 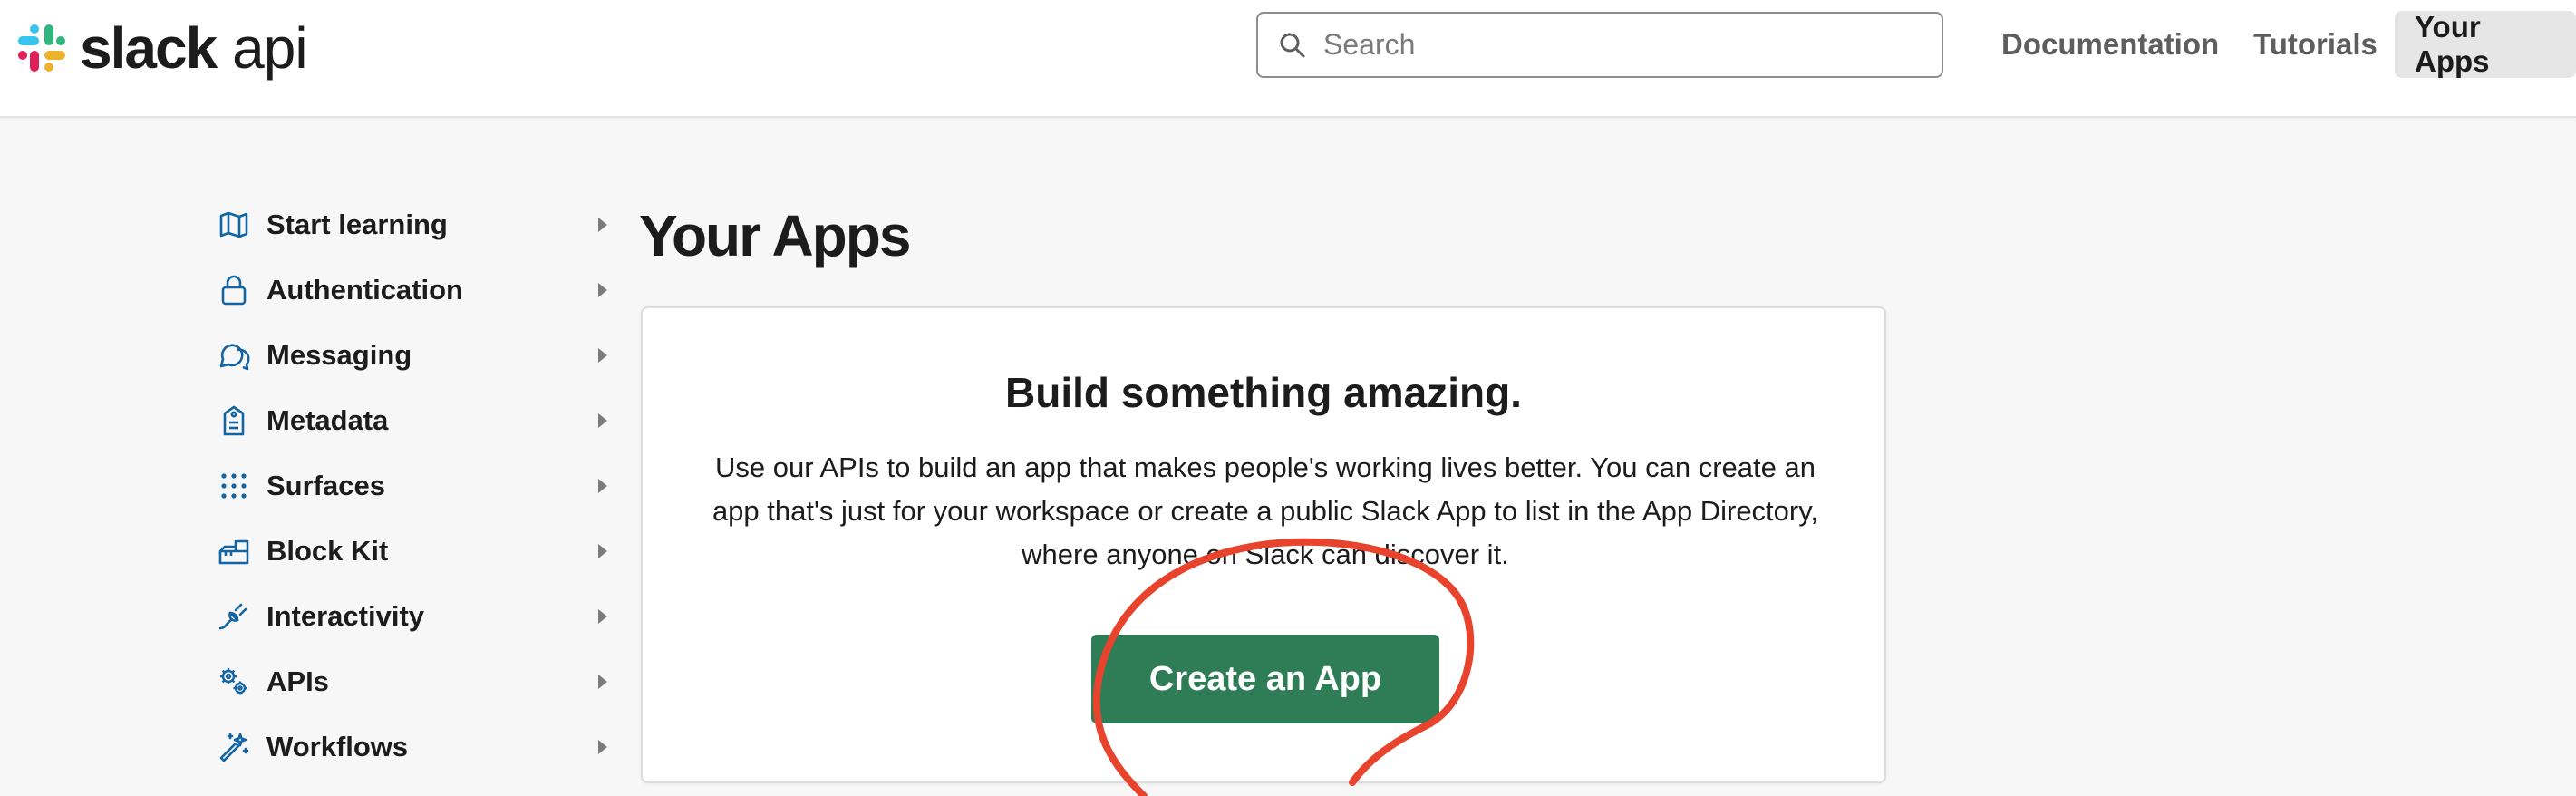 I want to click on search-box, so click(x=1599, y=45).